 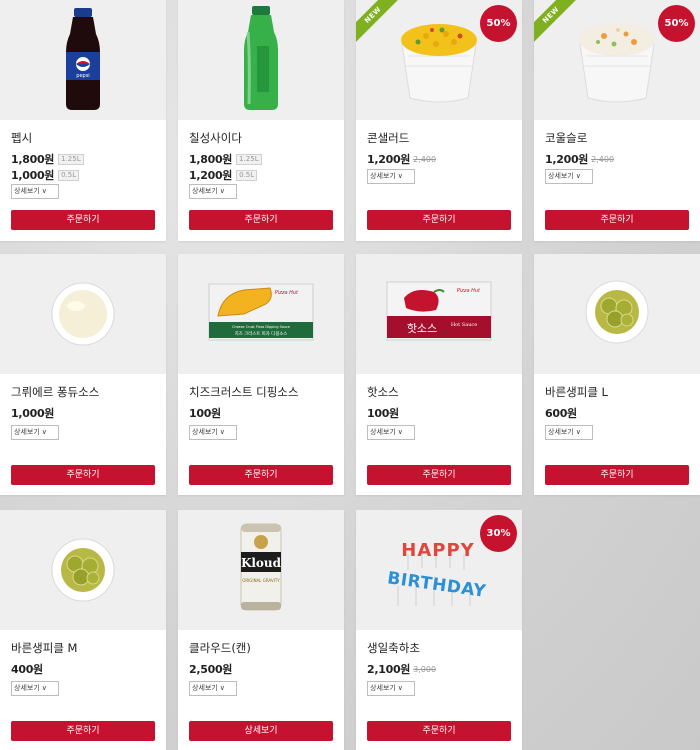 I want to click on svg-text: pepsi, so click(x=82, y=76).